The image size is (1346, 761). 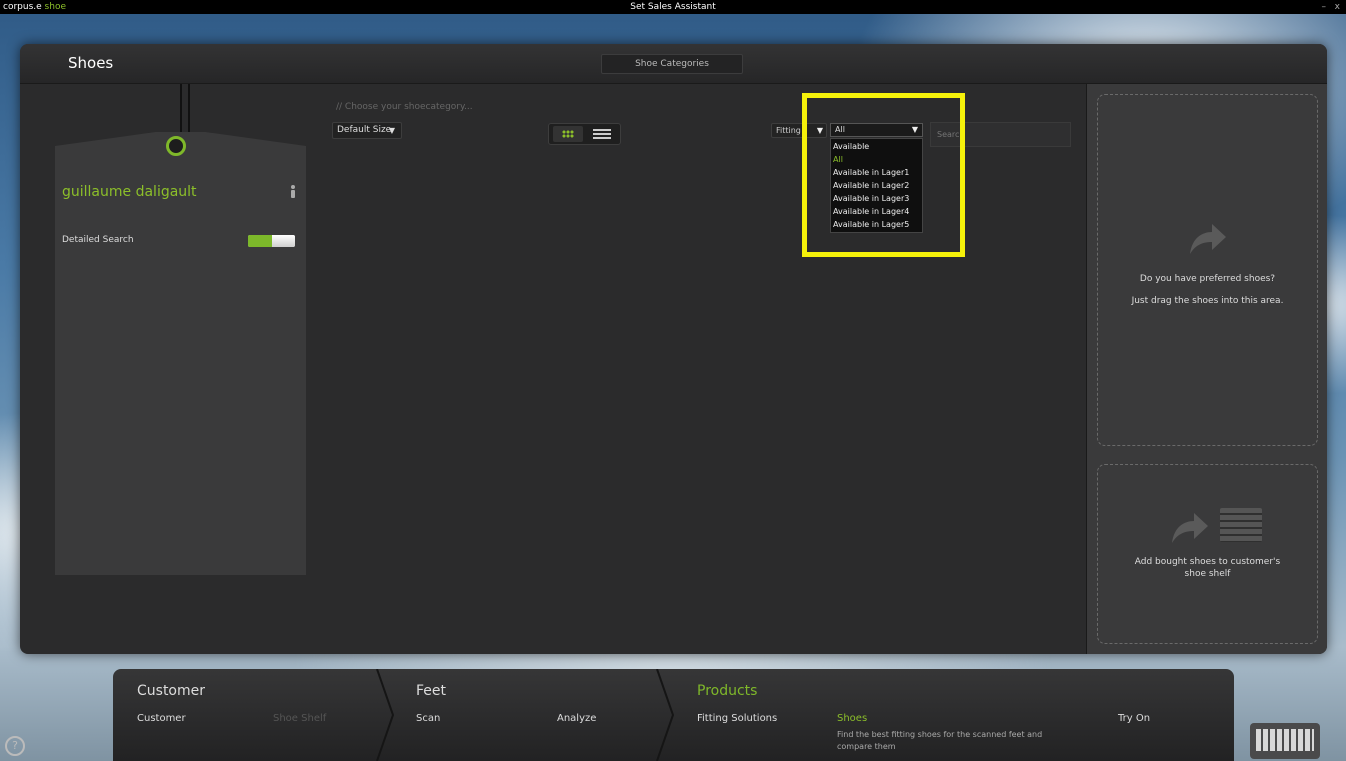 I want to click on tag-ring-icon, so click(x=176, y=146).